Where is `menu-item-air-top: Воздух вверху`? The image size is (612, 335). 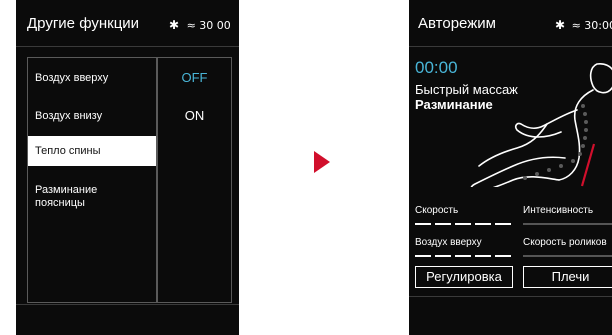 menu-item-air-top: Воздух вверху is located at coordinates (92, 78).